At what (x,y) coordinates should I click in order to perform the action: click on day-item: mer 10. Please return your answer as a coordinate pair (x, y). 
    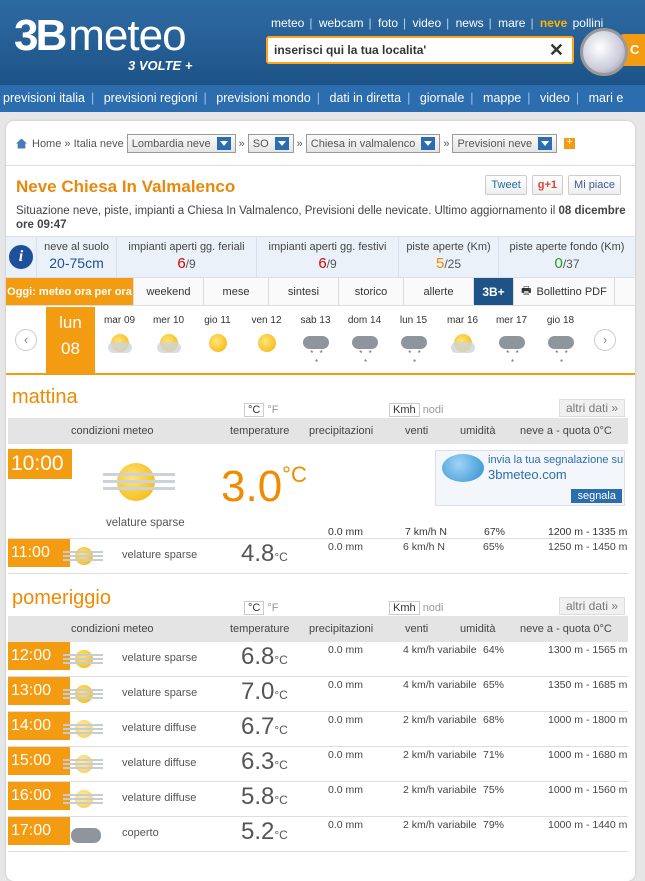
    Looking at the image, I should click on (168, 340).